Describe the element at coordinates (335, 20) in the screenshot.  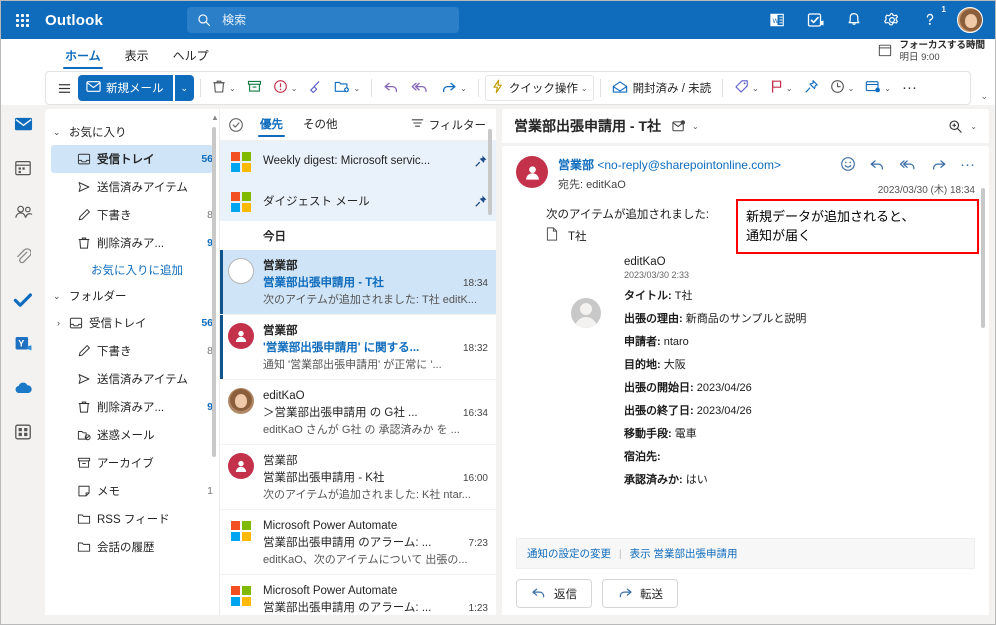
I see `search-input` at that location.